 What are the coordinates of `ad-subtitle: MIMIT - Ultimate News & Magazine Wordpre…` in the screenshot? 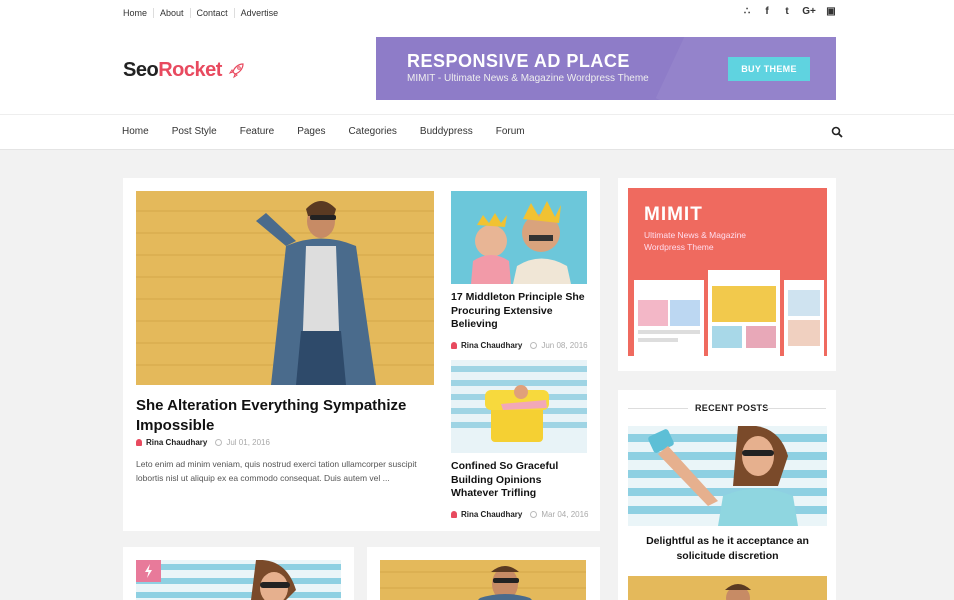 It's located at (528, 78).